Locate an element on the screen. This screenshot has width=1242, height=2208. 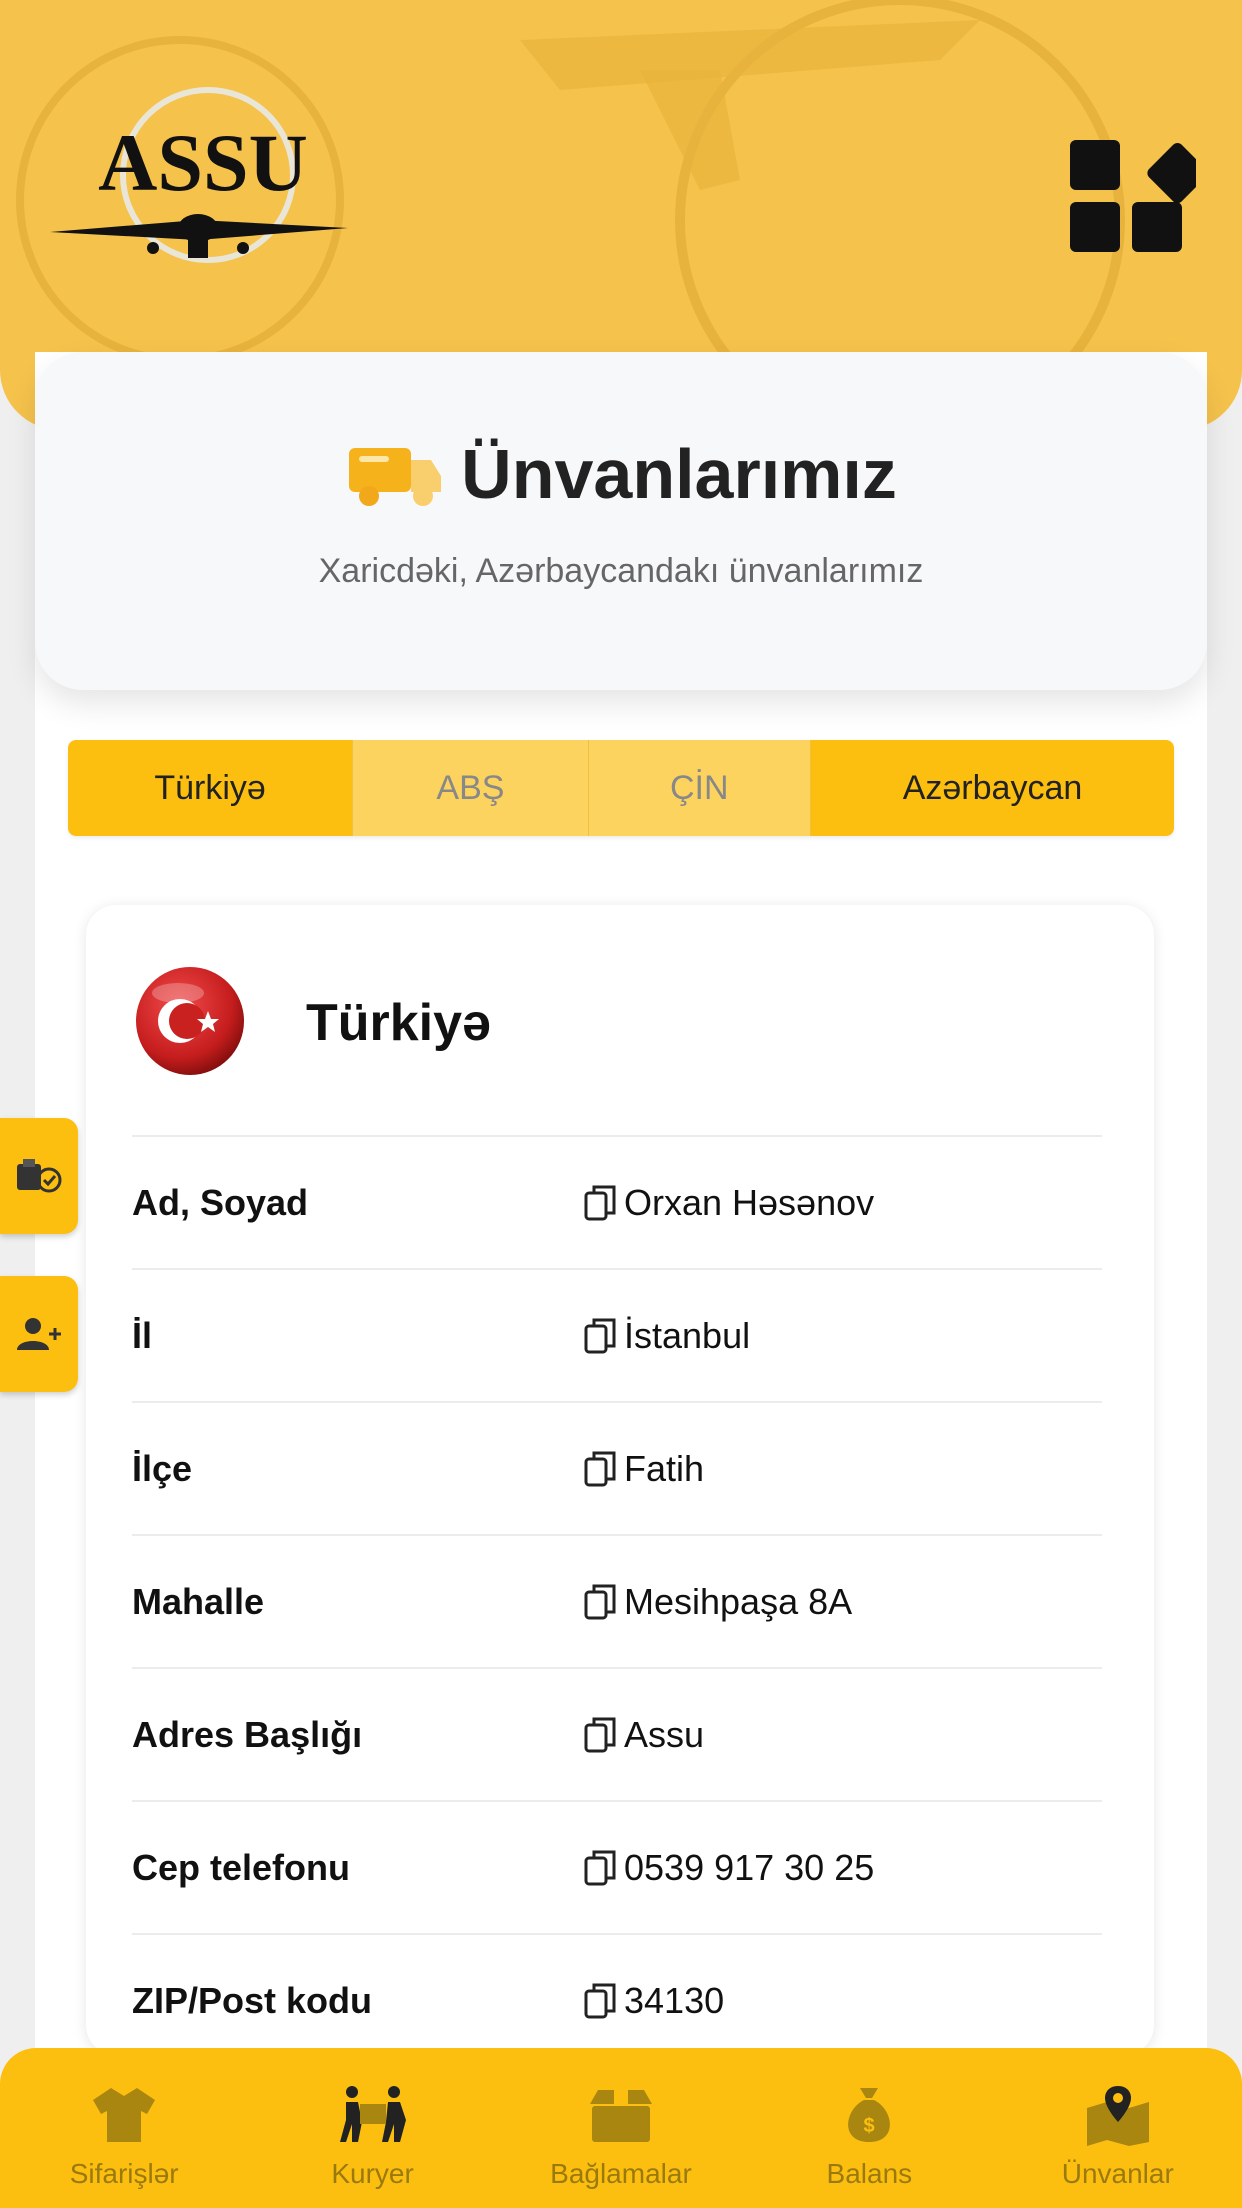
grid-menu-icon is located at coordinates (1135, 193).